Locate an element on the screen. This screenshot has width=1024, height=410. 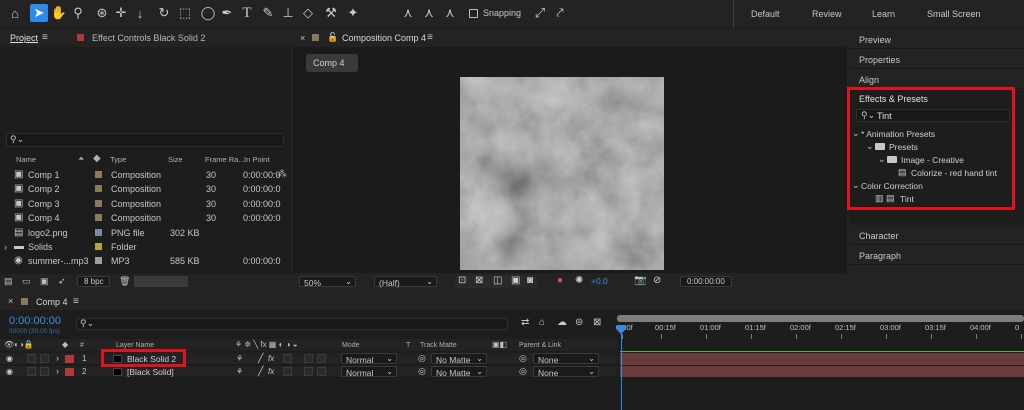
list-item: › ▬ Solids Folder is located at coordinates (147, 247).